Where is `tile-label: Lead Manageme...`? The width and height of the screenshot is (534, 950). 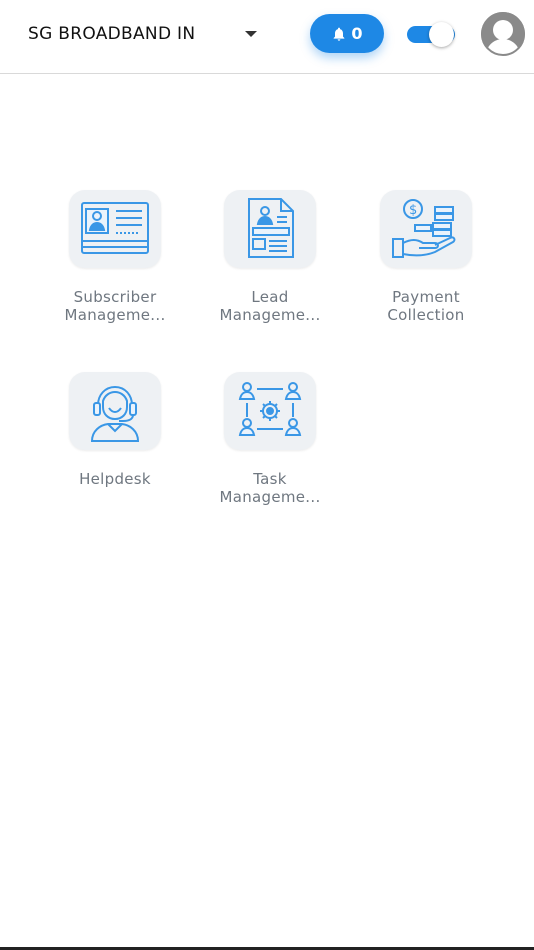
tile-label: Lead Manageme... is located at coordinates (270, 306).